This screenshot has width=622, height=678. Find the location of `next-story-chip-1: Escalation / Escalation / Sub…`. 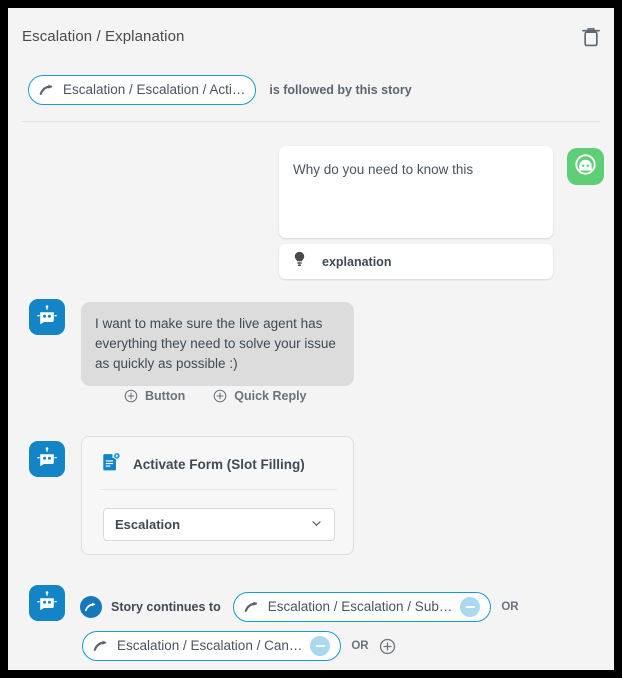

next-story-chip-1: Escalation / Escalation / Sub… is located at coordinates (362, 607).